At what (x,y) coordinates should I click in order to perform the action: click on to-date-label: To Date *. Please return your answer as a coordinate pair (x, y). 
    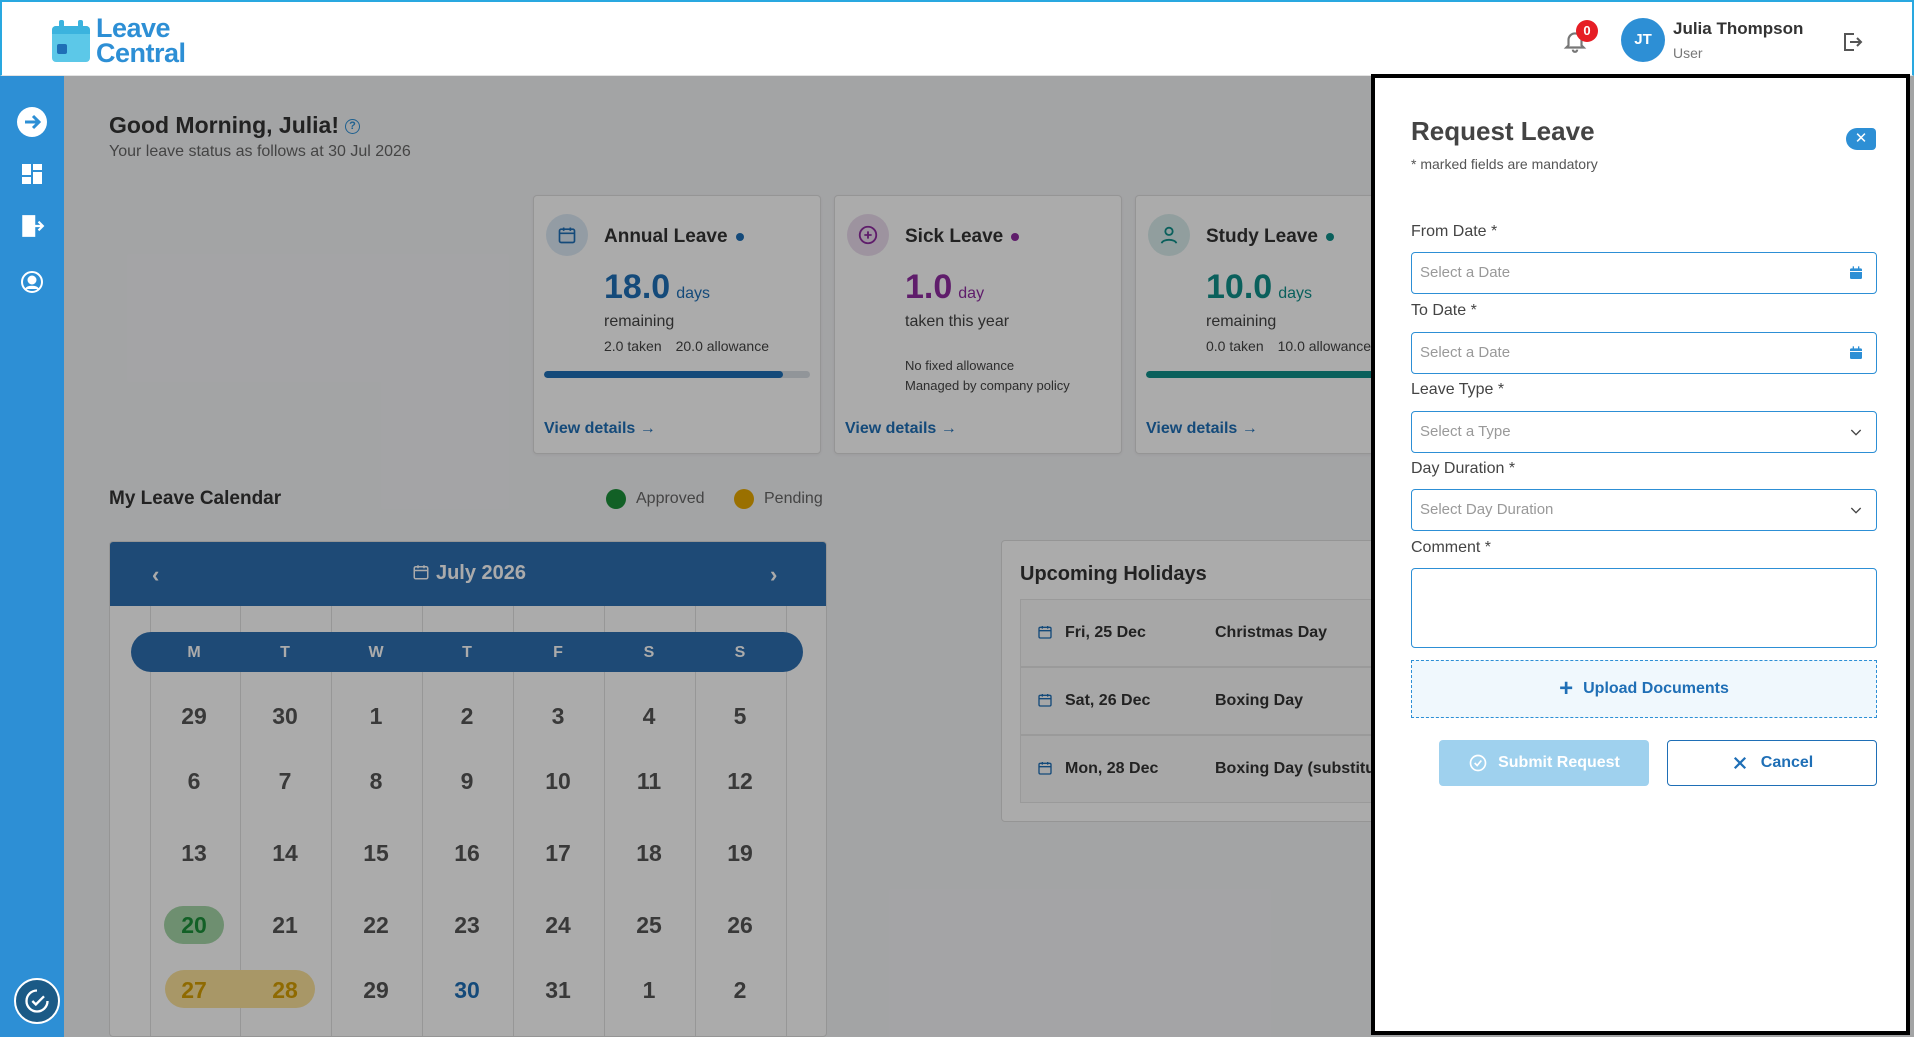
    Looking at the image, I should click on (1444, 310).